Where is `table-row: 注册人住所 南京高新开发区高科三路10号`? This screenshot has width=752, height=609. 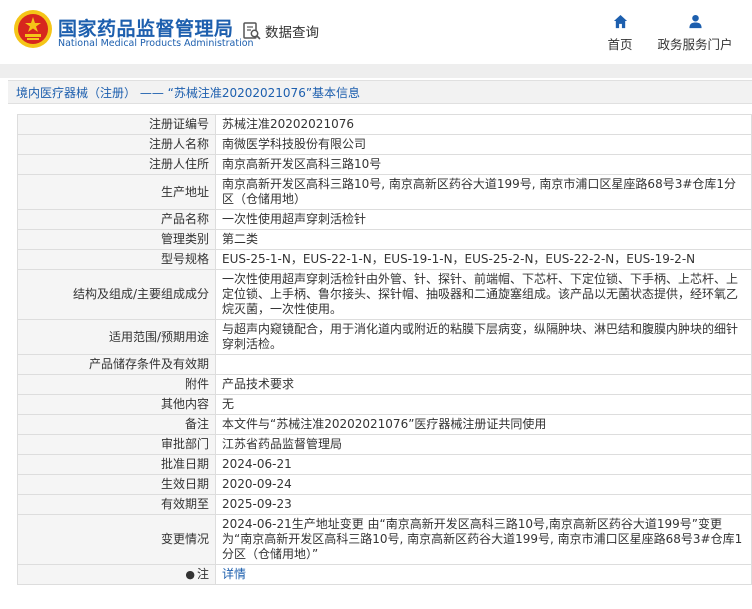
table-row: 注册人住所 南京高新开发区高科三路10号 is located at coordinates (384, 164).